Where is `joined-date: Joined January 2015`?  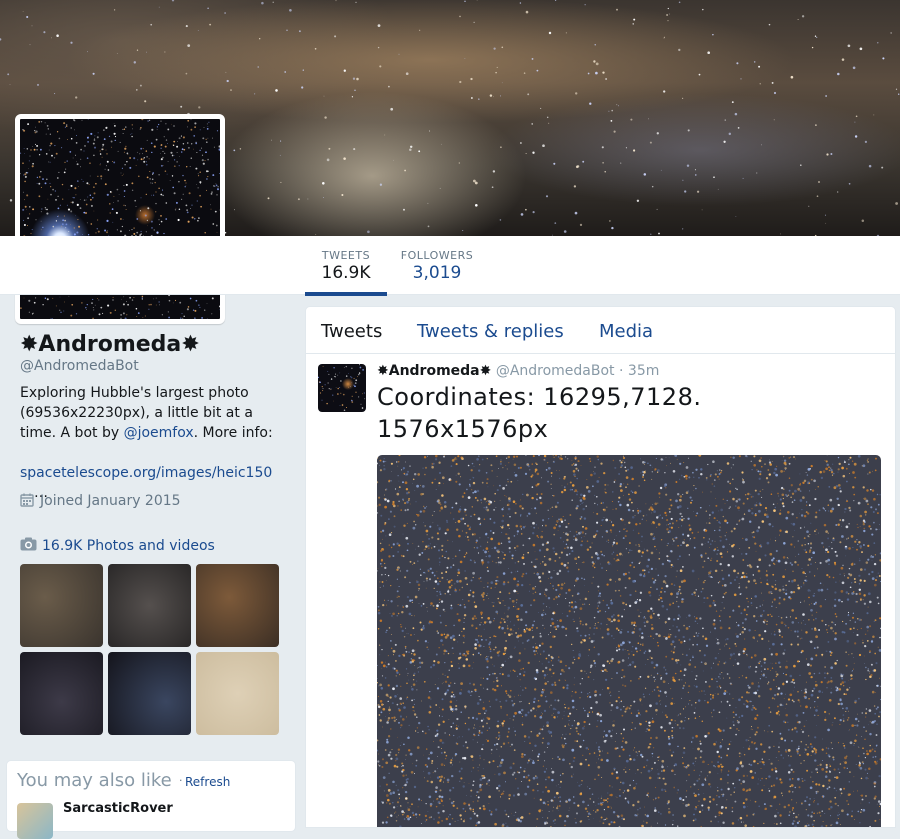 joined-date: Joined January 2015 is located at coordinates (100, 501).